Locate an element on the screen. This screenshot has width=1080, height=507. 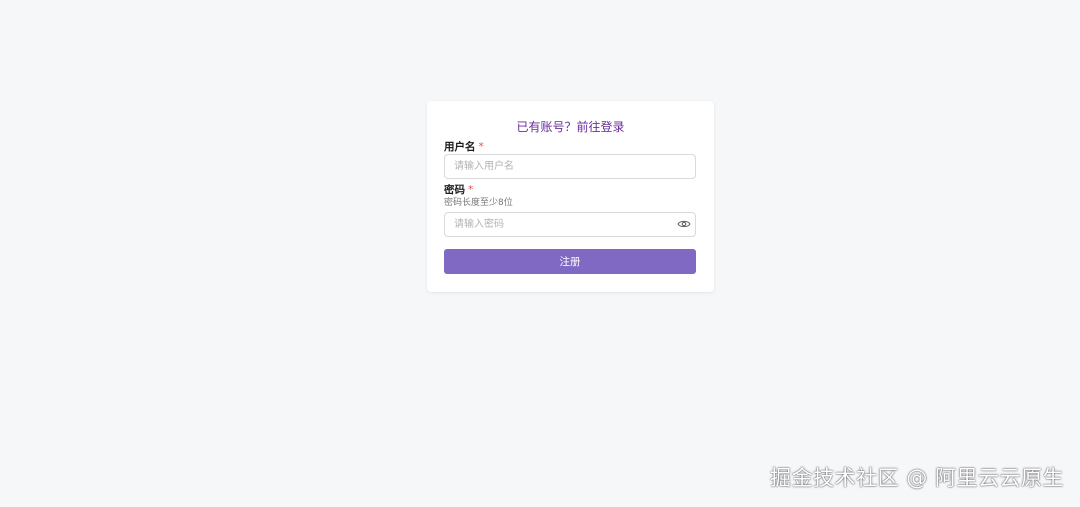
password-label: 密码 * is located at coordinates (458, 190).